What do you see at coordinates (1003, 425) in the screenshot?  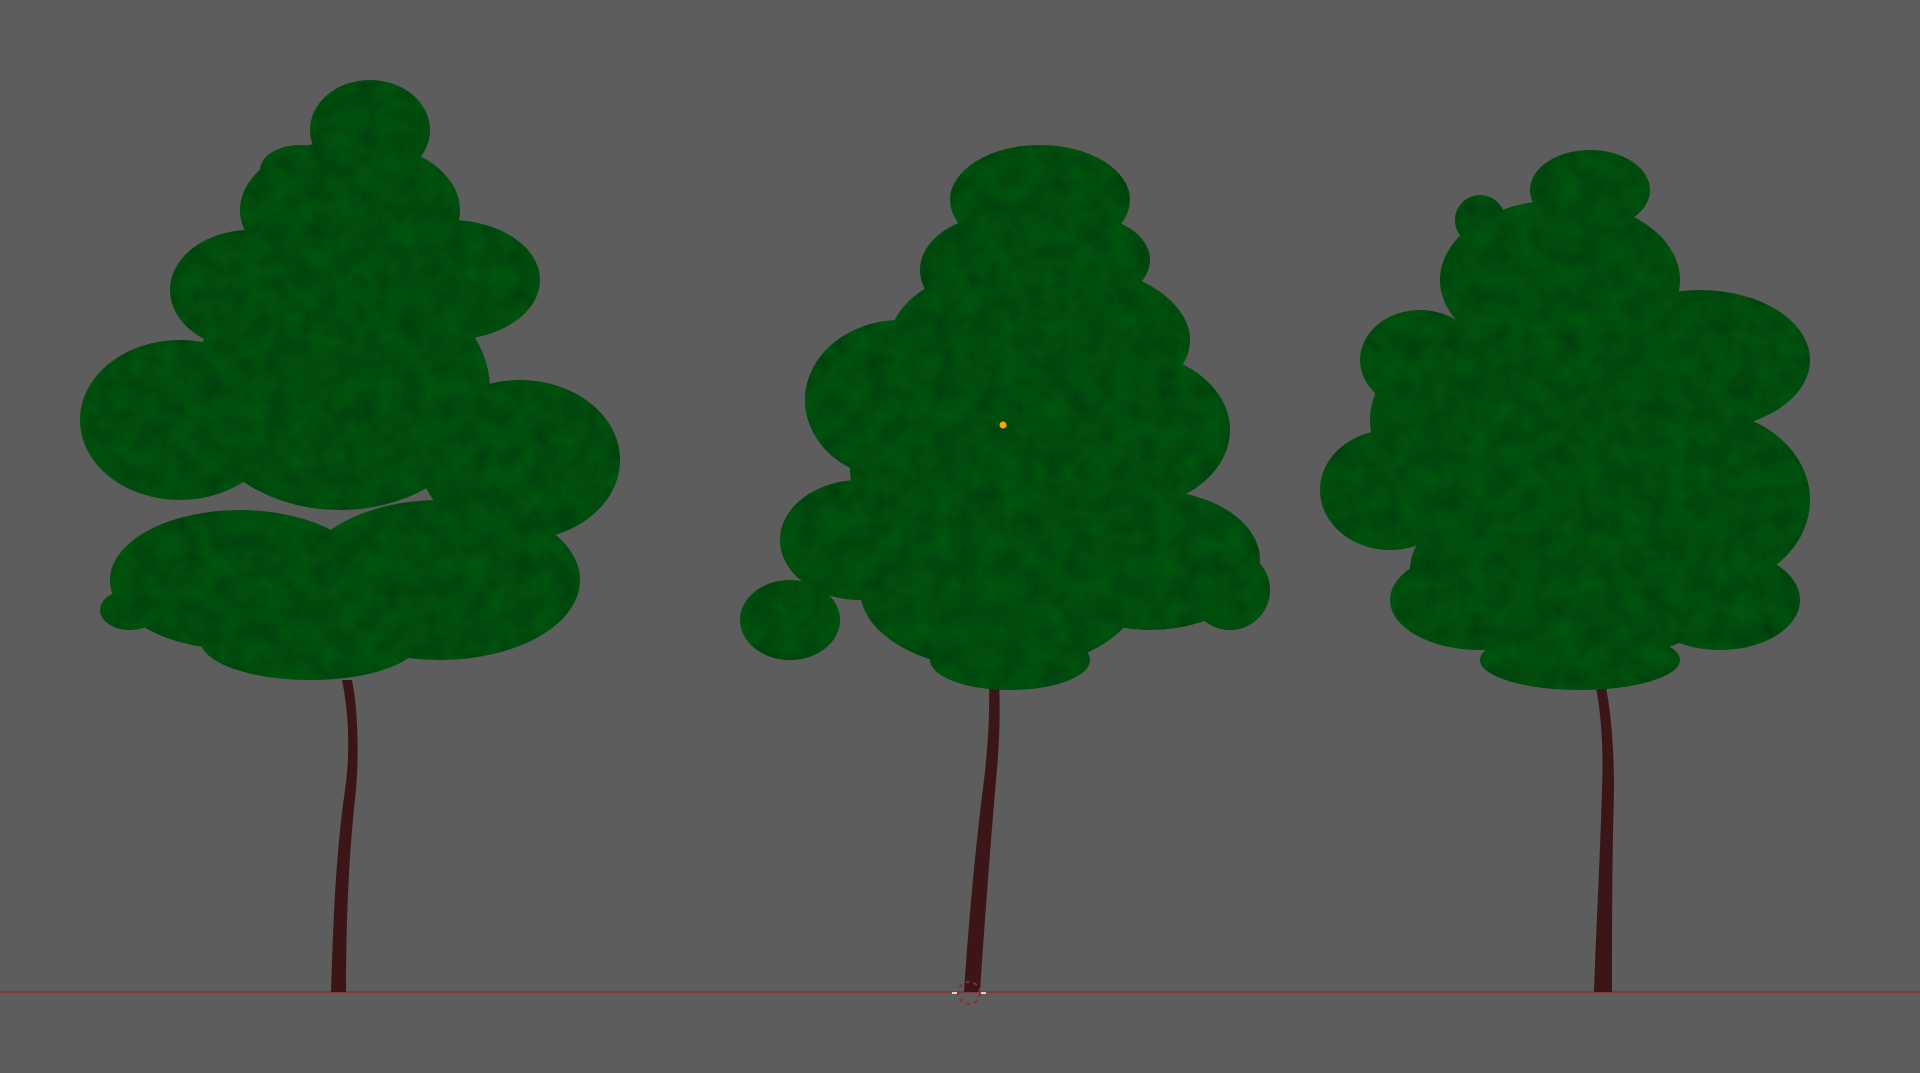 I see `active-object-origin` at bounding box center [1003, 425].